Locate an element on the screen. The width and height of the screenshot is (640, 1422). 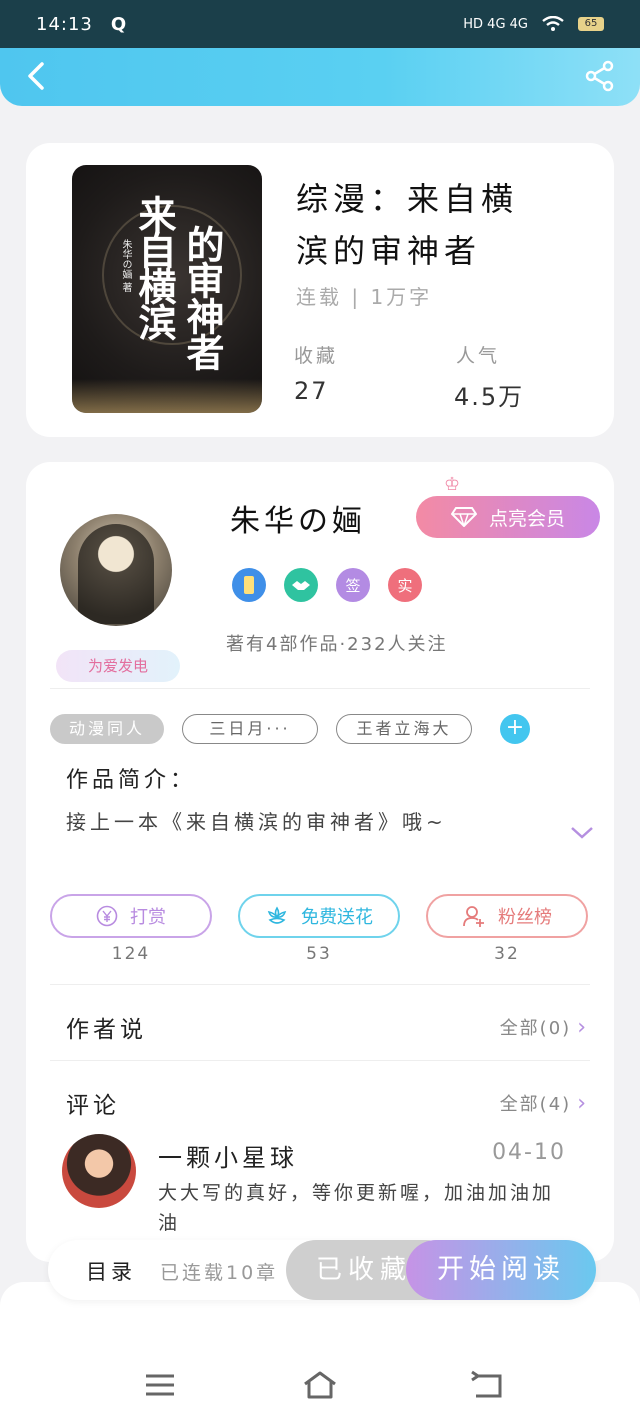
charge-badge: 为爱发电 is located at coordinates (118, 666).